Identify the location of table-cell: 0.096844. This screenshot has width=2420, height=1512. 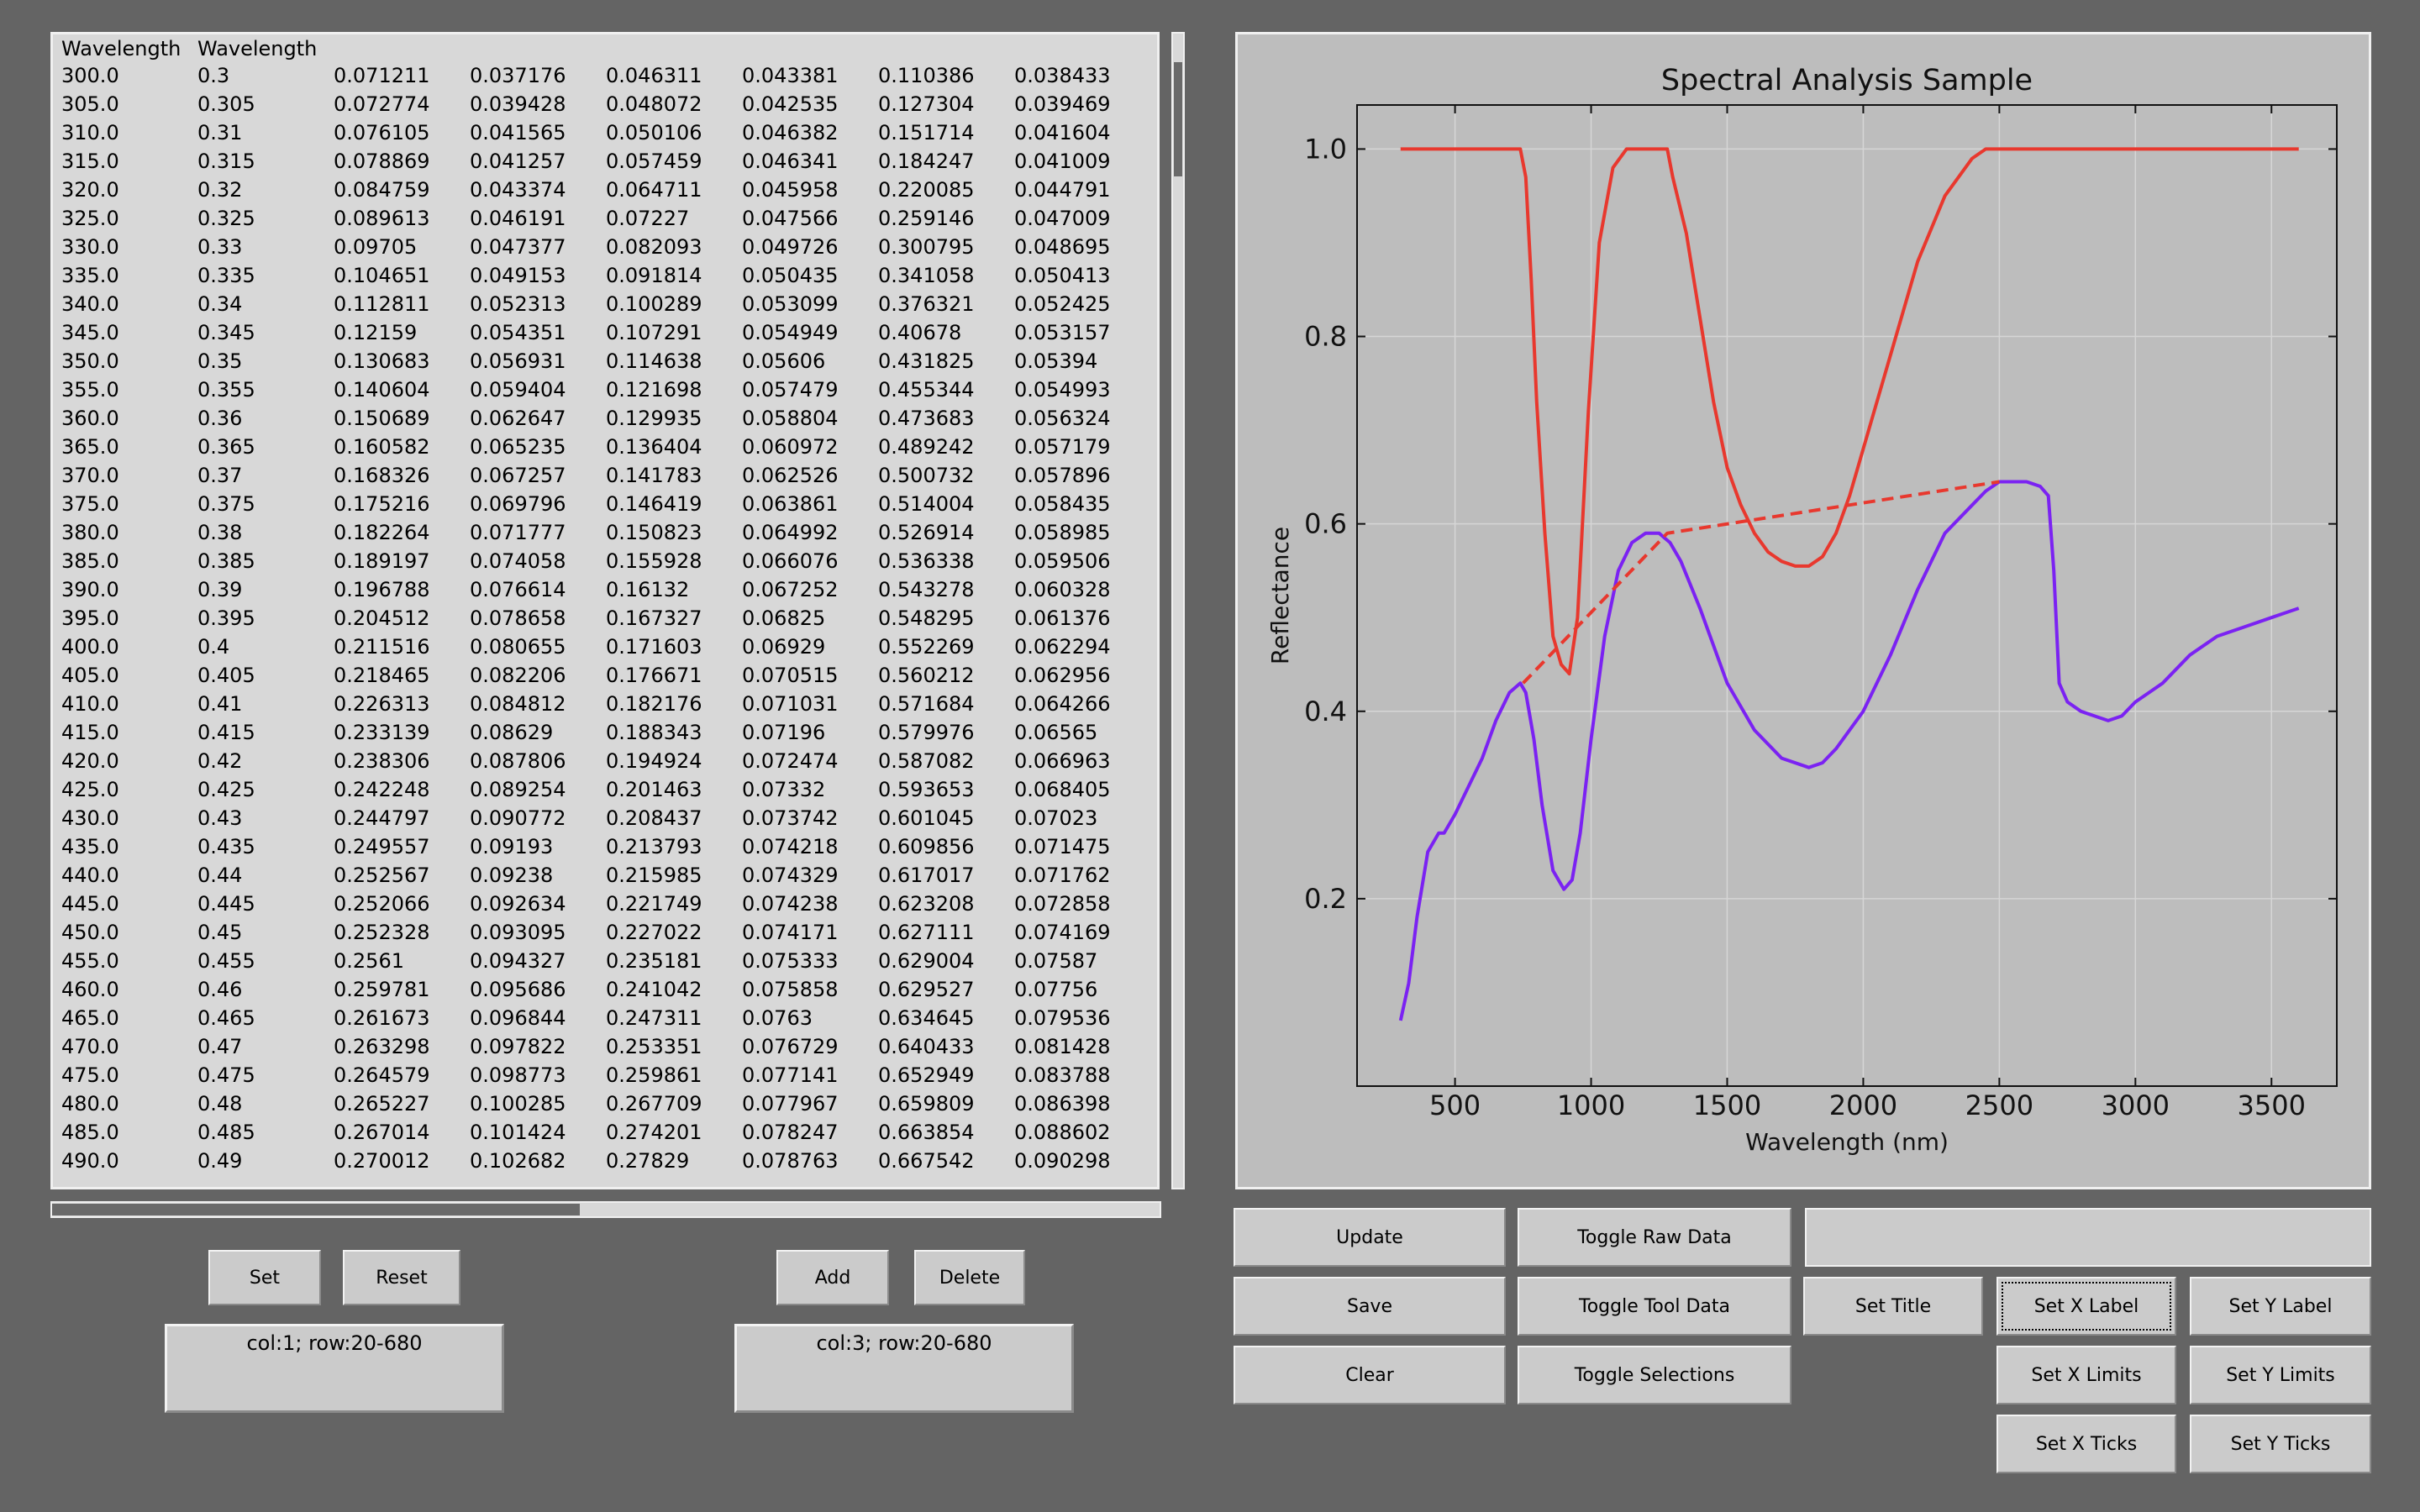
(538, 1018).